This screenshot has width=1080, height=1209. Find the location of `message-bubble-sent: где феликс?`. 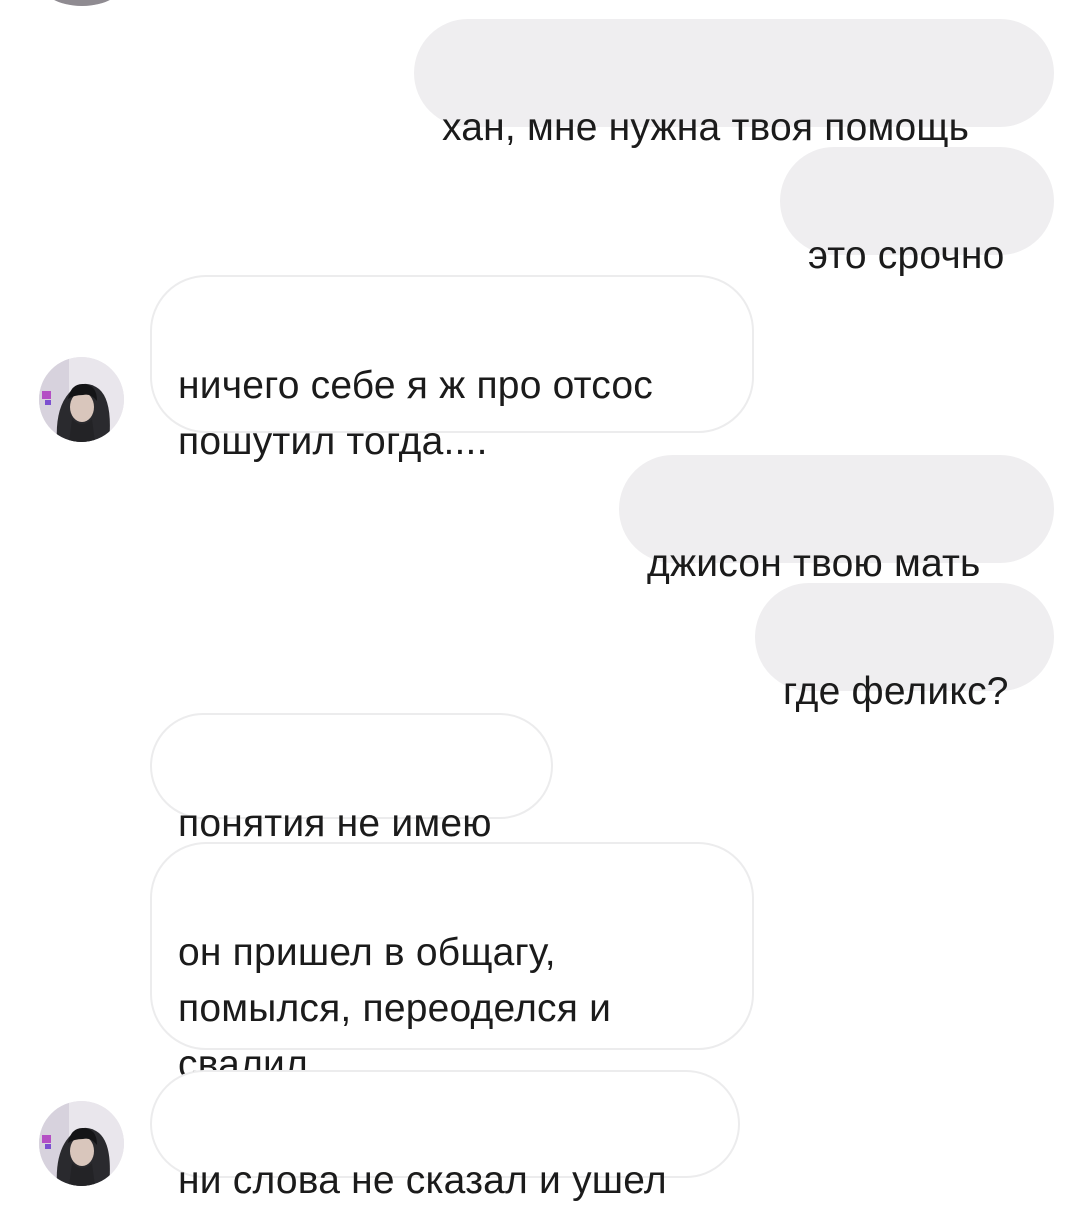

message-bubble-sent: где феликс? is located at coordinates (904, 648).